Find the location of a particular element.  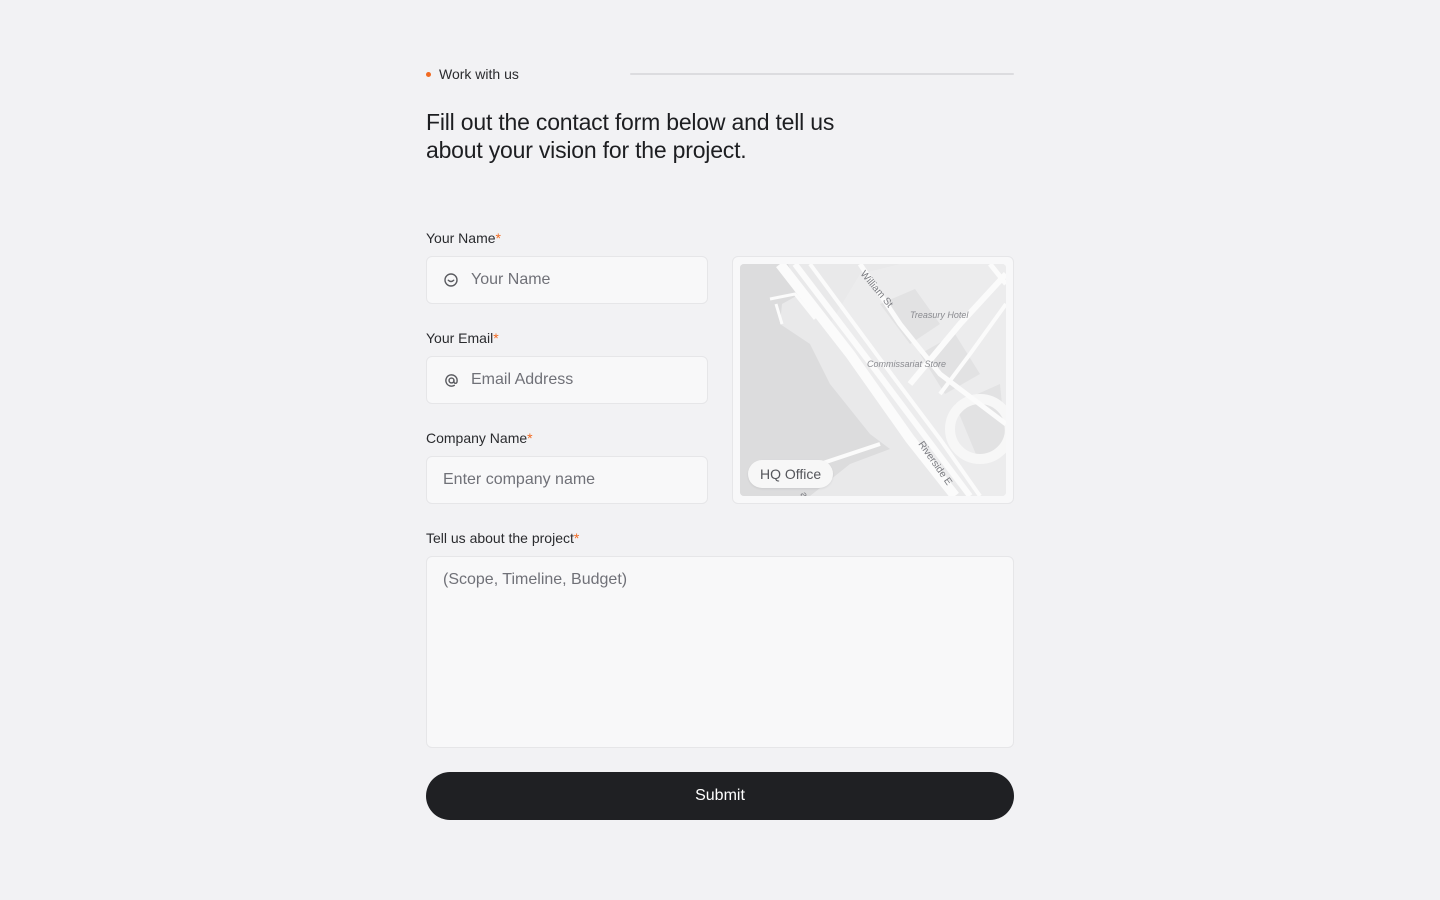

name-field-group: Your Name* Your Name is located at coordinates (567, 266).